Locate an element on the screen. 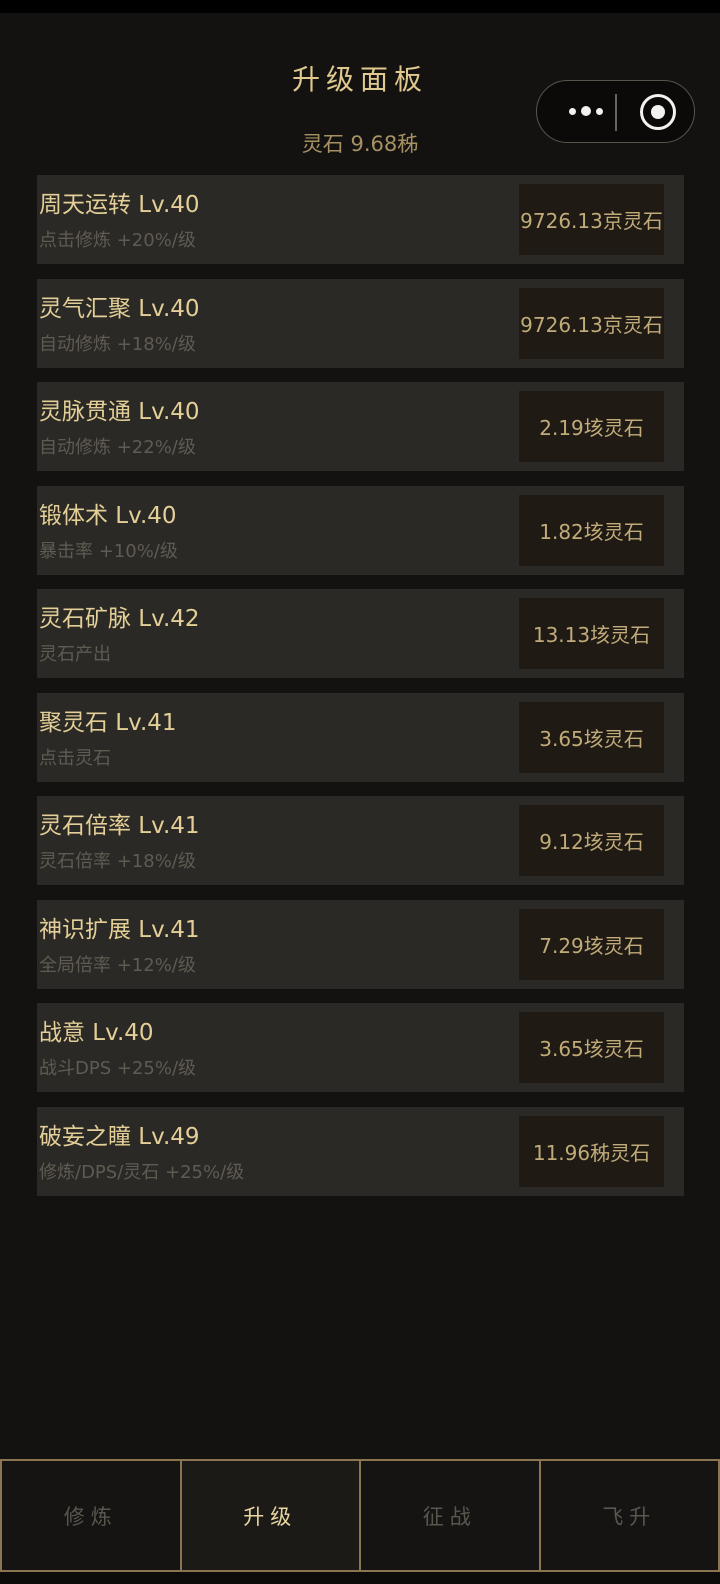 This screenshot has width=720, height=1584. upgrade-row: 灵气汇聚 Lv.40 自动修炼 +18%/级 9726.13京灵石 is located at coordinates (360, 323).